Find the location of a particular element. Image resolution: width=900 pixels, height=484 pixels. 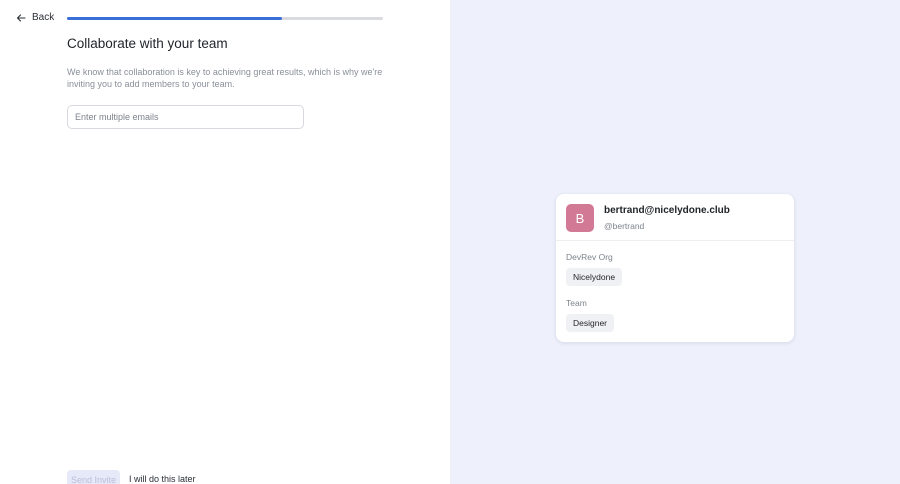

onboarding-progress-bar is located at coordinates (225, 18).